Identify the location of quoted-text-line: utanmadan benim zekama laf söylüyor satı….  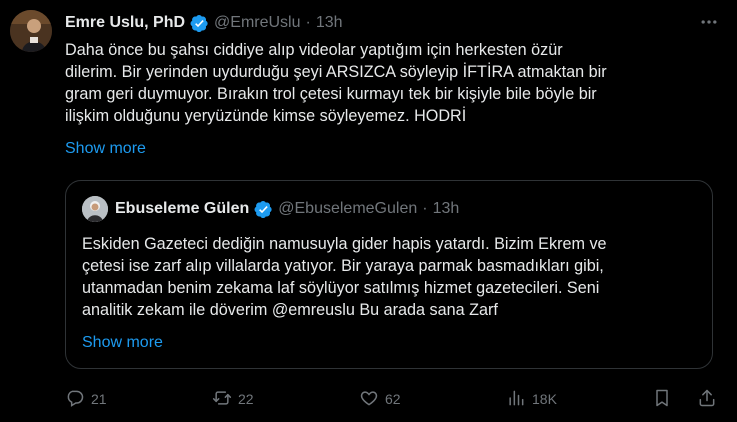
(341, 288).